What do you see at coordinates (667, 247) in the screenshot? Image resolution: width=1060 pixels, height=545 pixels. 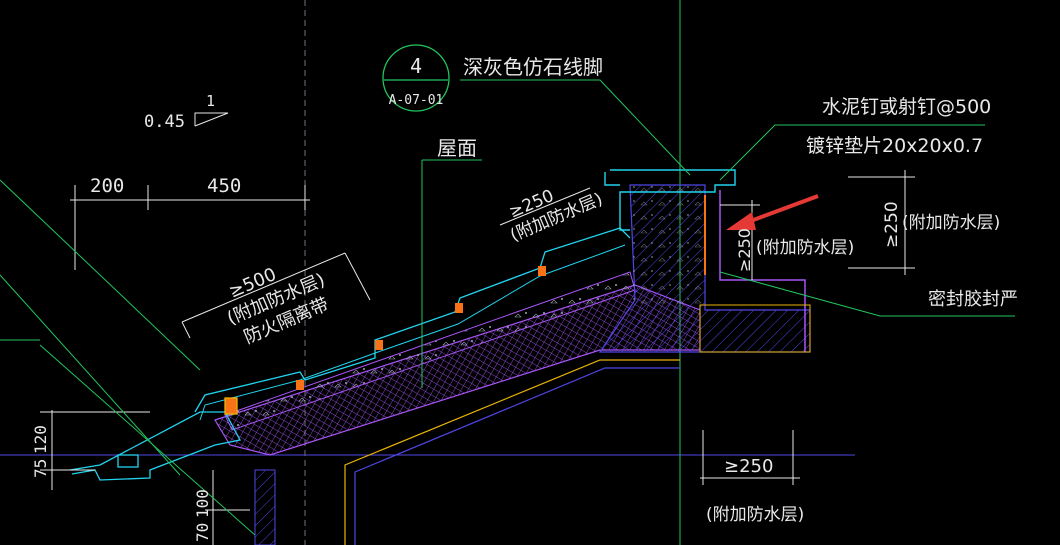 I see `parapet-concrete` at bounding box center [667, 247].